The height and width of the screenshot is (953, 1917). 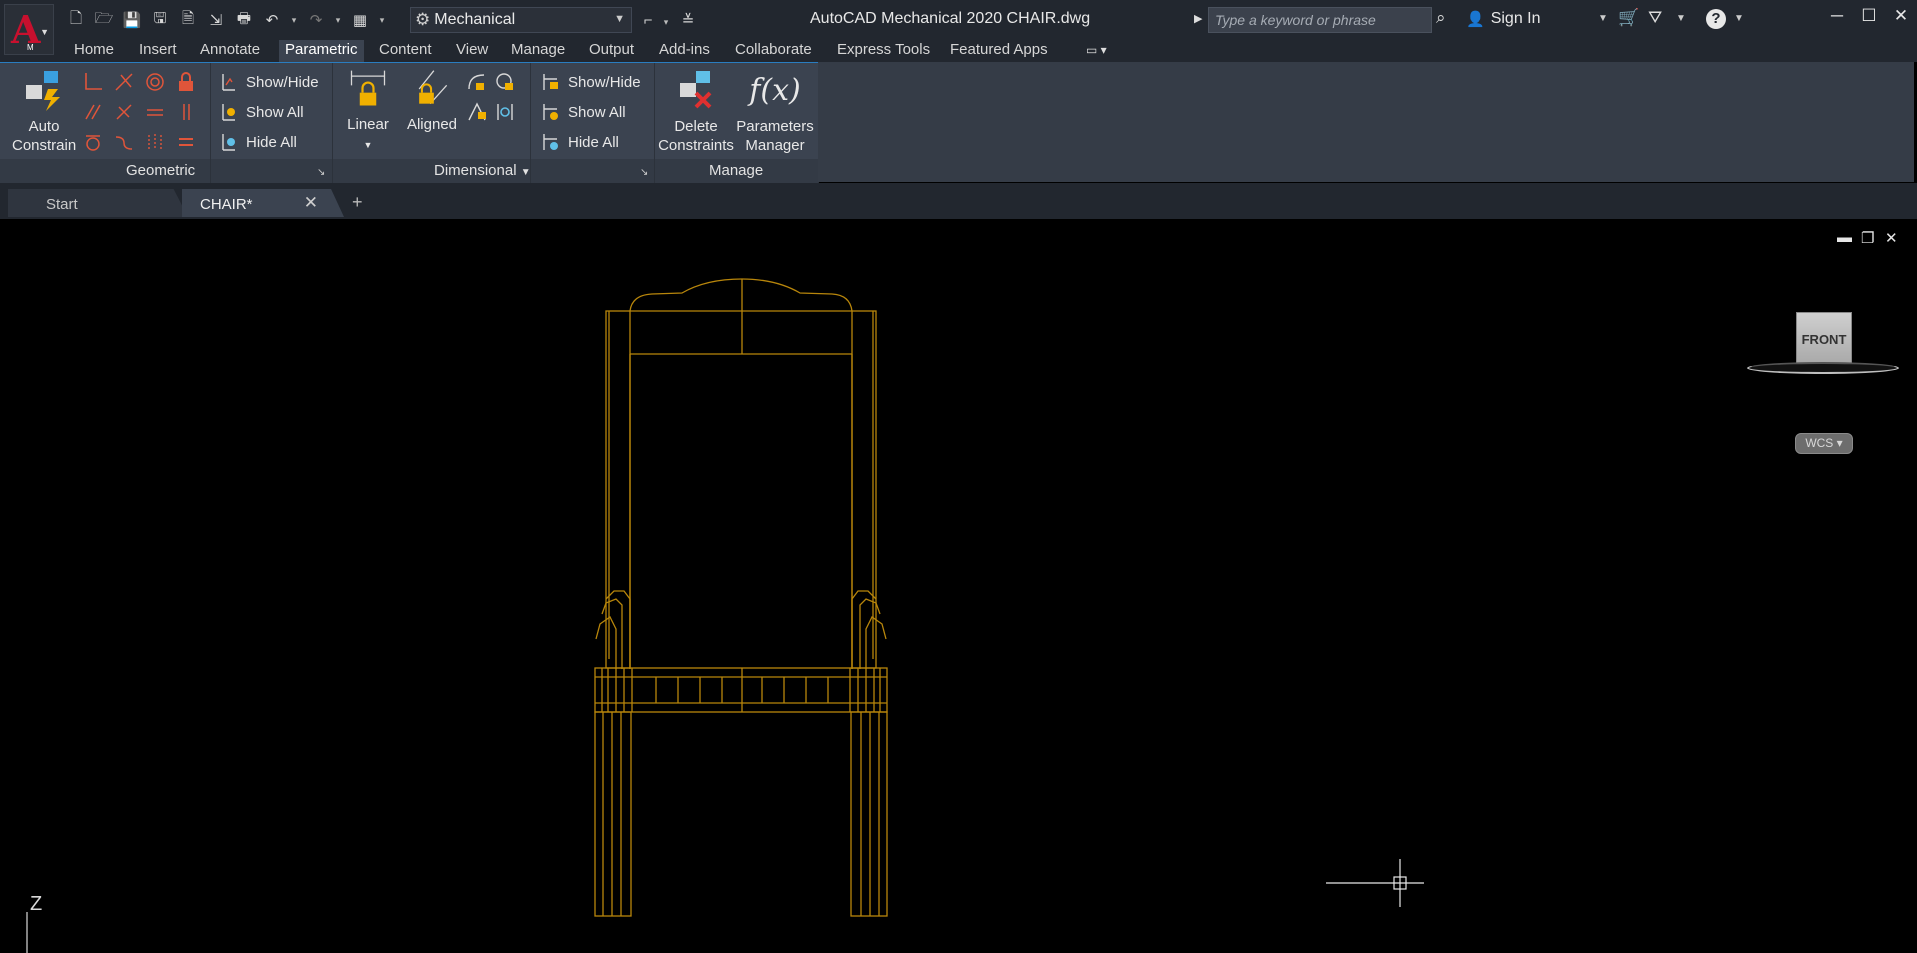 I want to click on cart-icon: 🛒, so click(x=1628, y=18).